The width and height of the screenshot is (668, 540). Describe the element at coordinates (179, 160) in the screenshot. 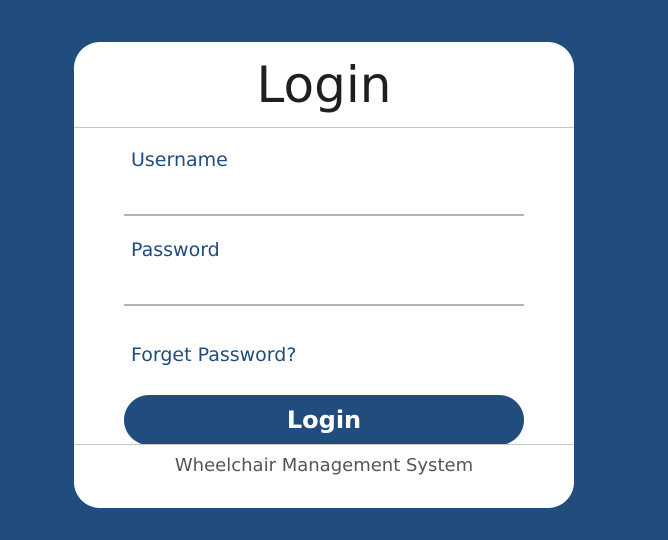

I see `username-label: Username` at that location.